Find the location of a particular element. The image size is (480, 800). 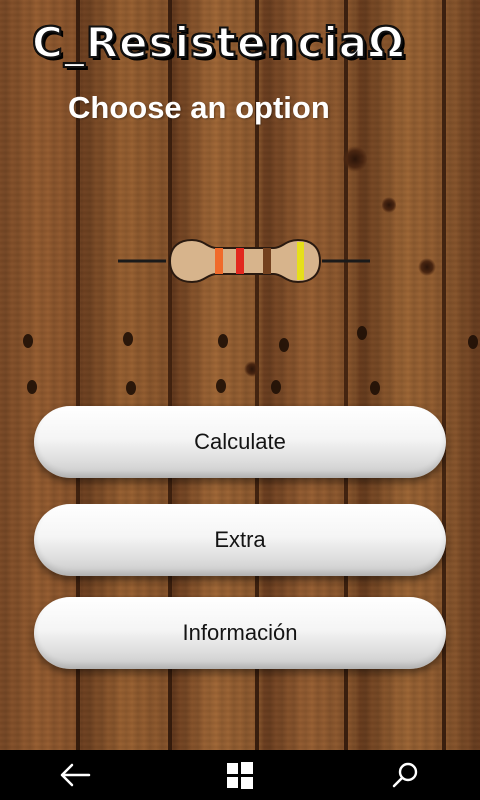

back-arrow-icon is located at coordinates (75, 775).